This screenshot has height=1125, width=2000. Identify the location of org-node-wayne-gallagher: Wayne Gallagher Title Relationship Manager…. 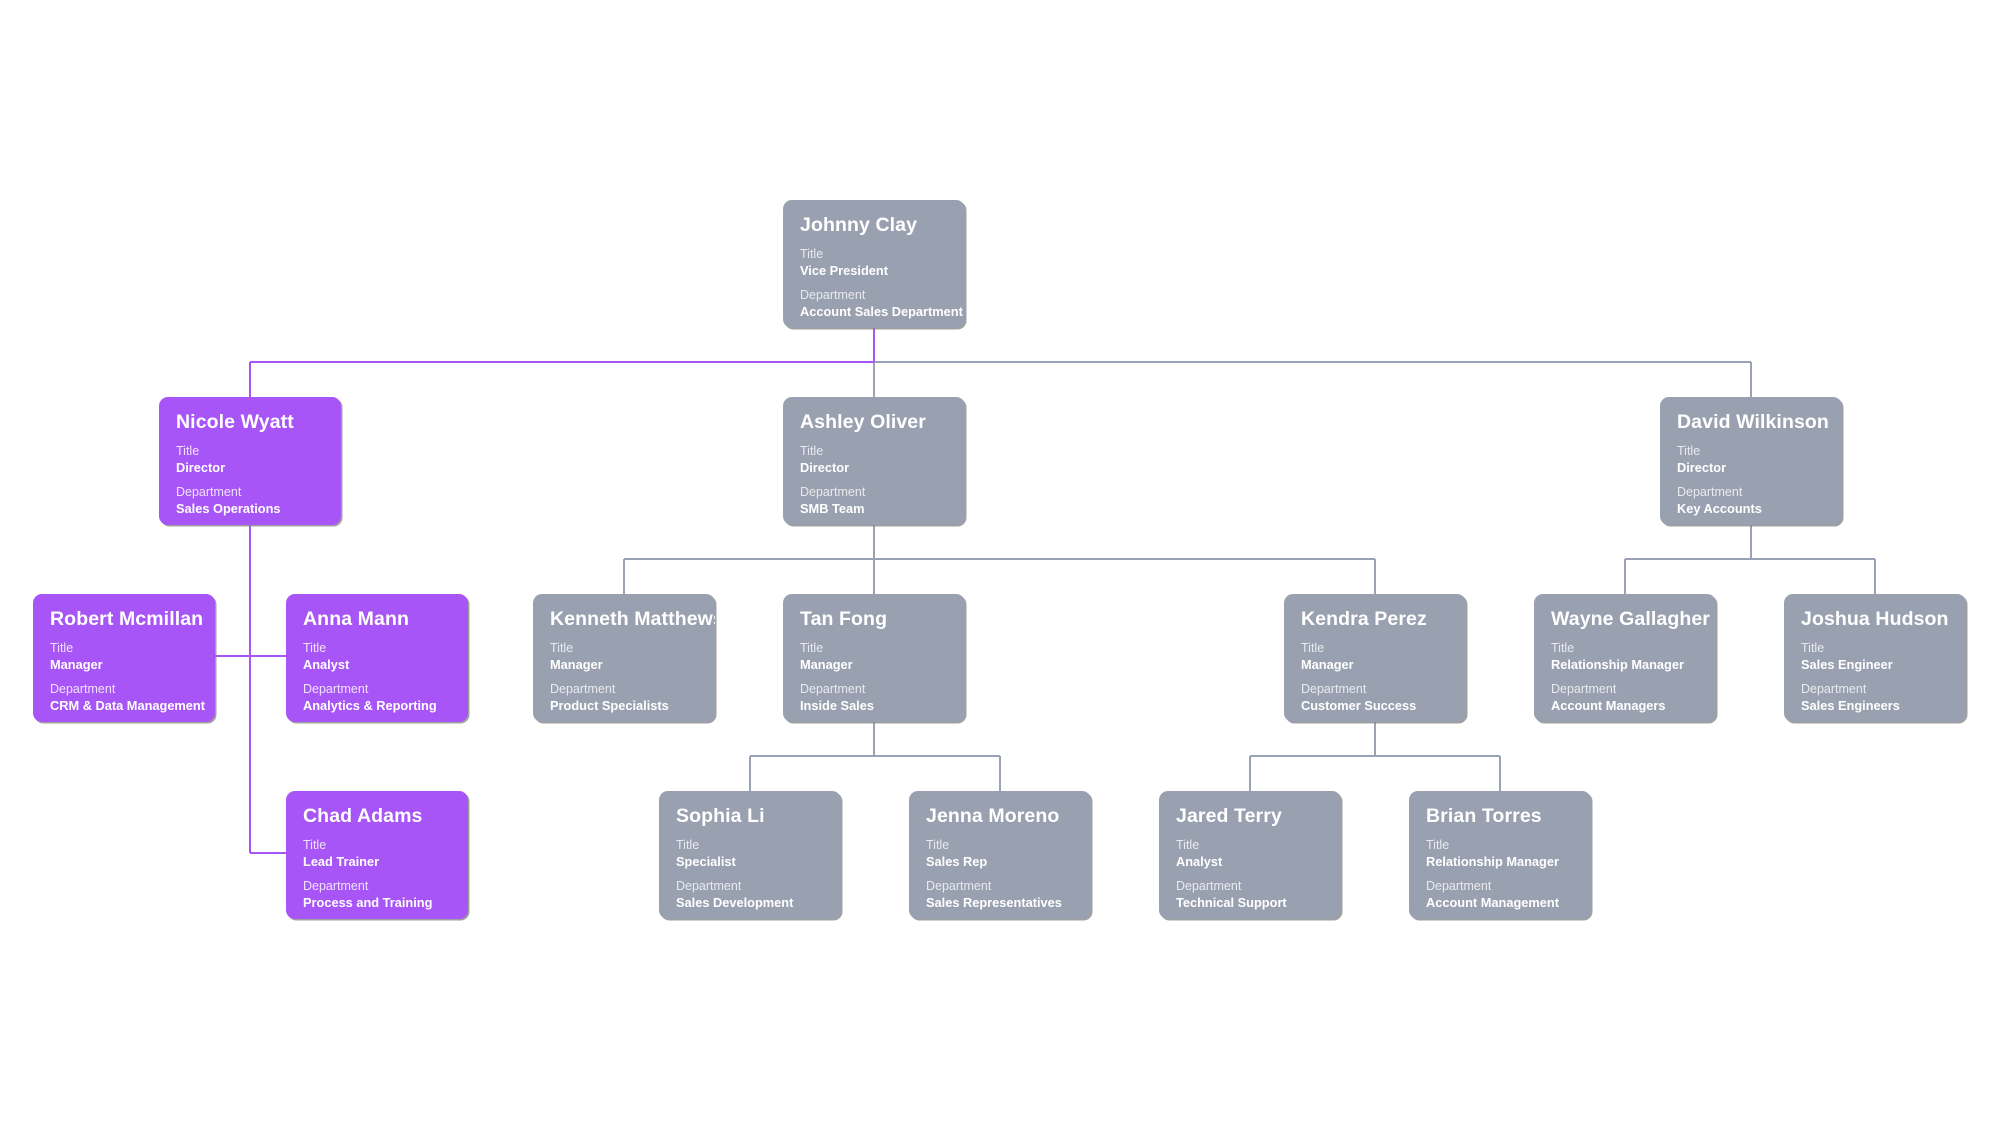
(1625, 658).